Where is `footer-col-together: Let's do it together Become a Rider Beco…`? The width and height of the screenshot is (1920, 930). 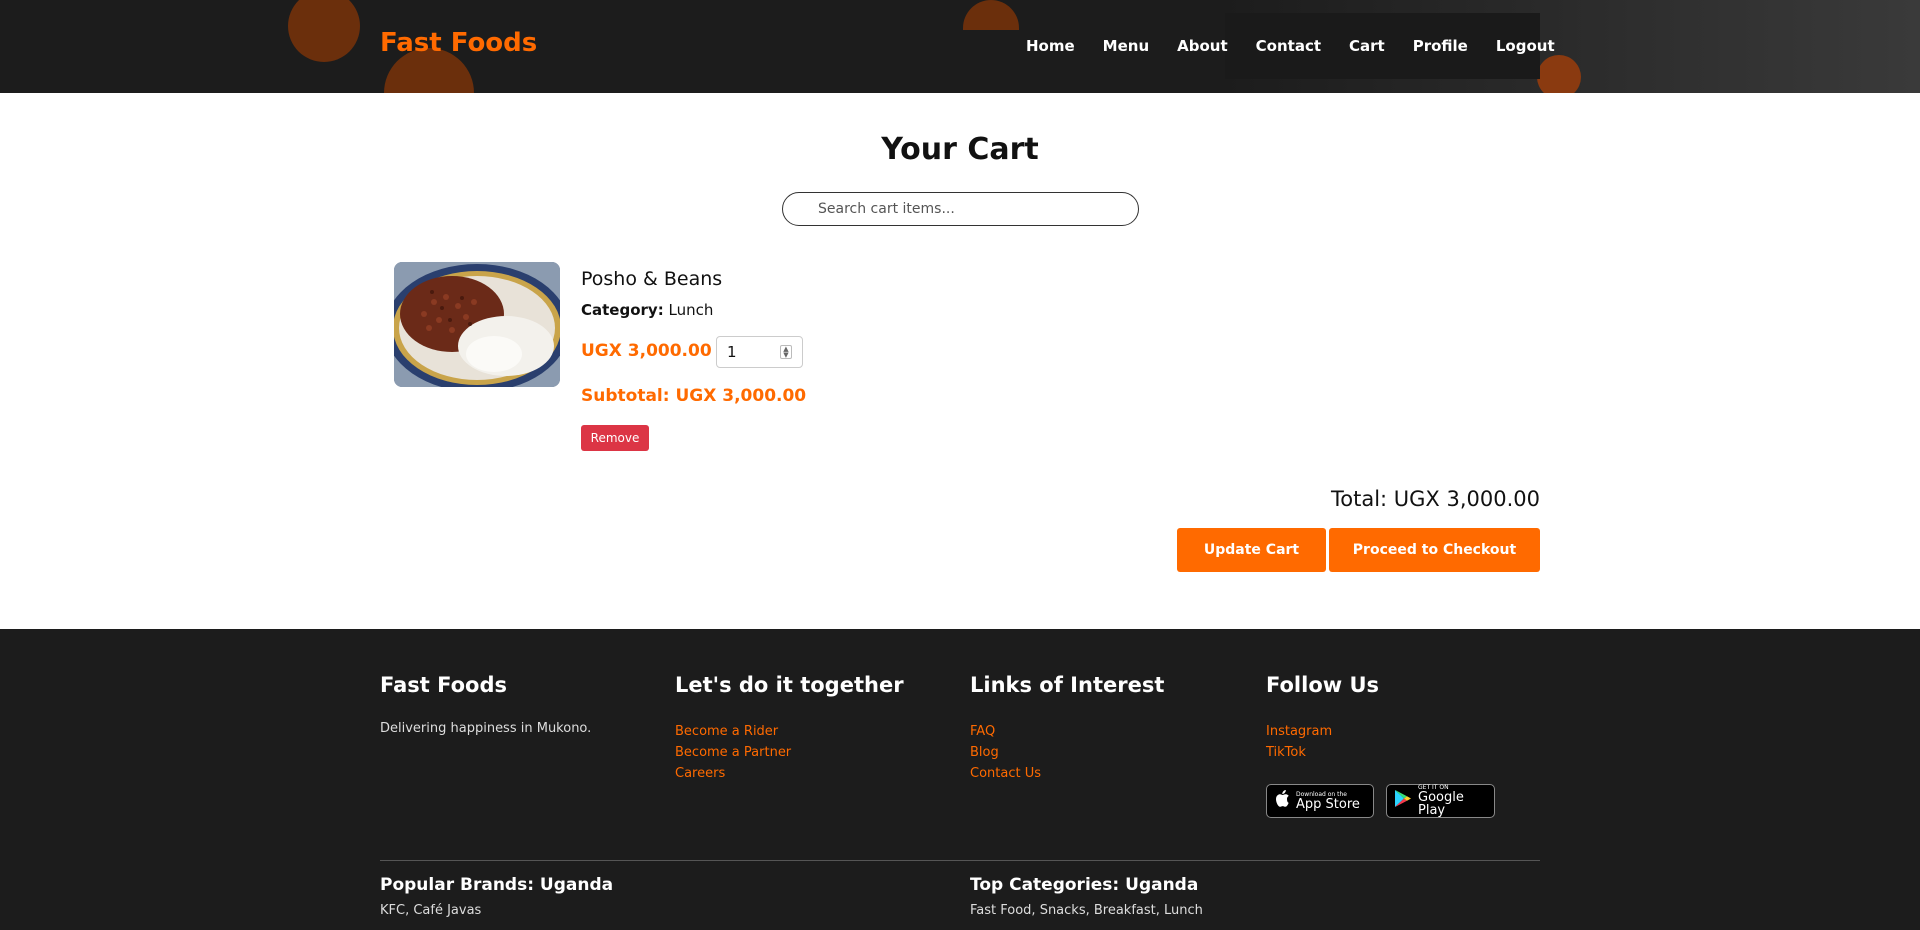
footer-col-together: Let's do it together Become a Rider Beco… is located at coordinates (789, 728).